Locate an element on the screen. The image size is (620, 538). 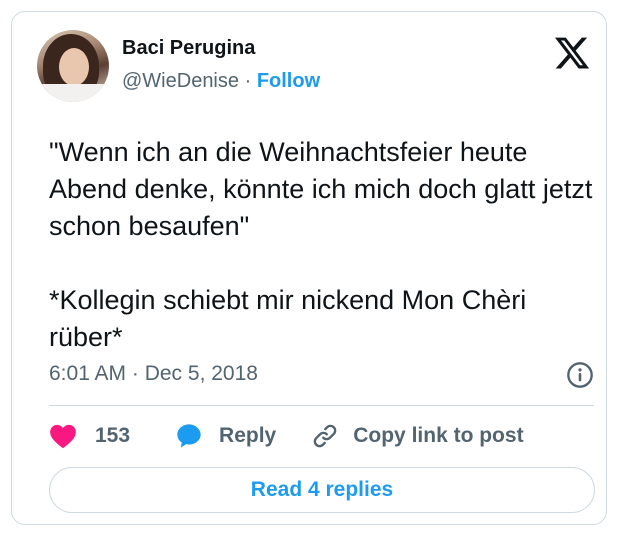
author-handle: @WieDenise is located at coordinates (180, 81).